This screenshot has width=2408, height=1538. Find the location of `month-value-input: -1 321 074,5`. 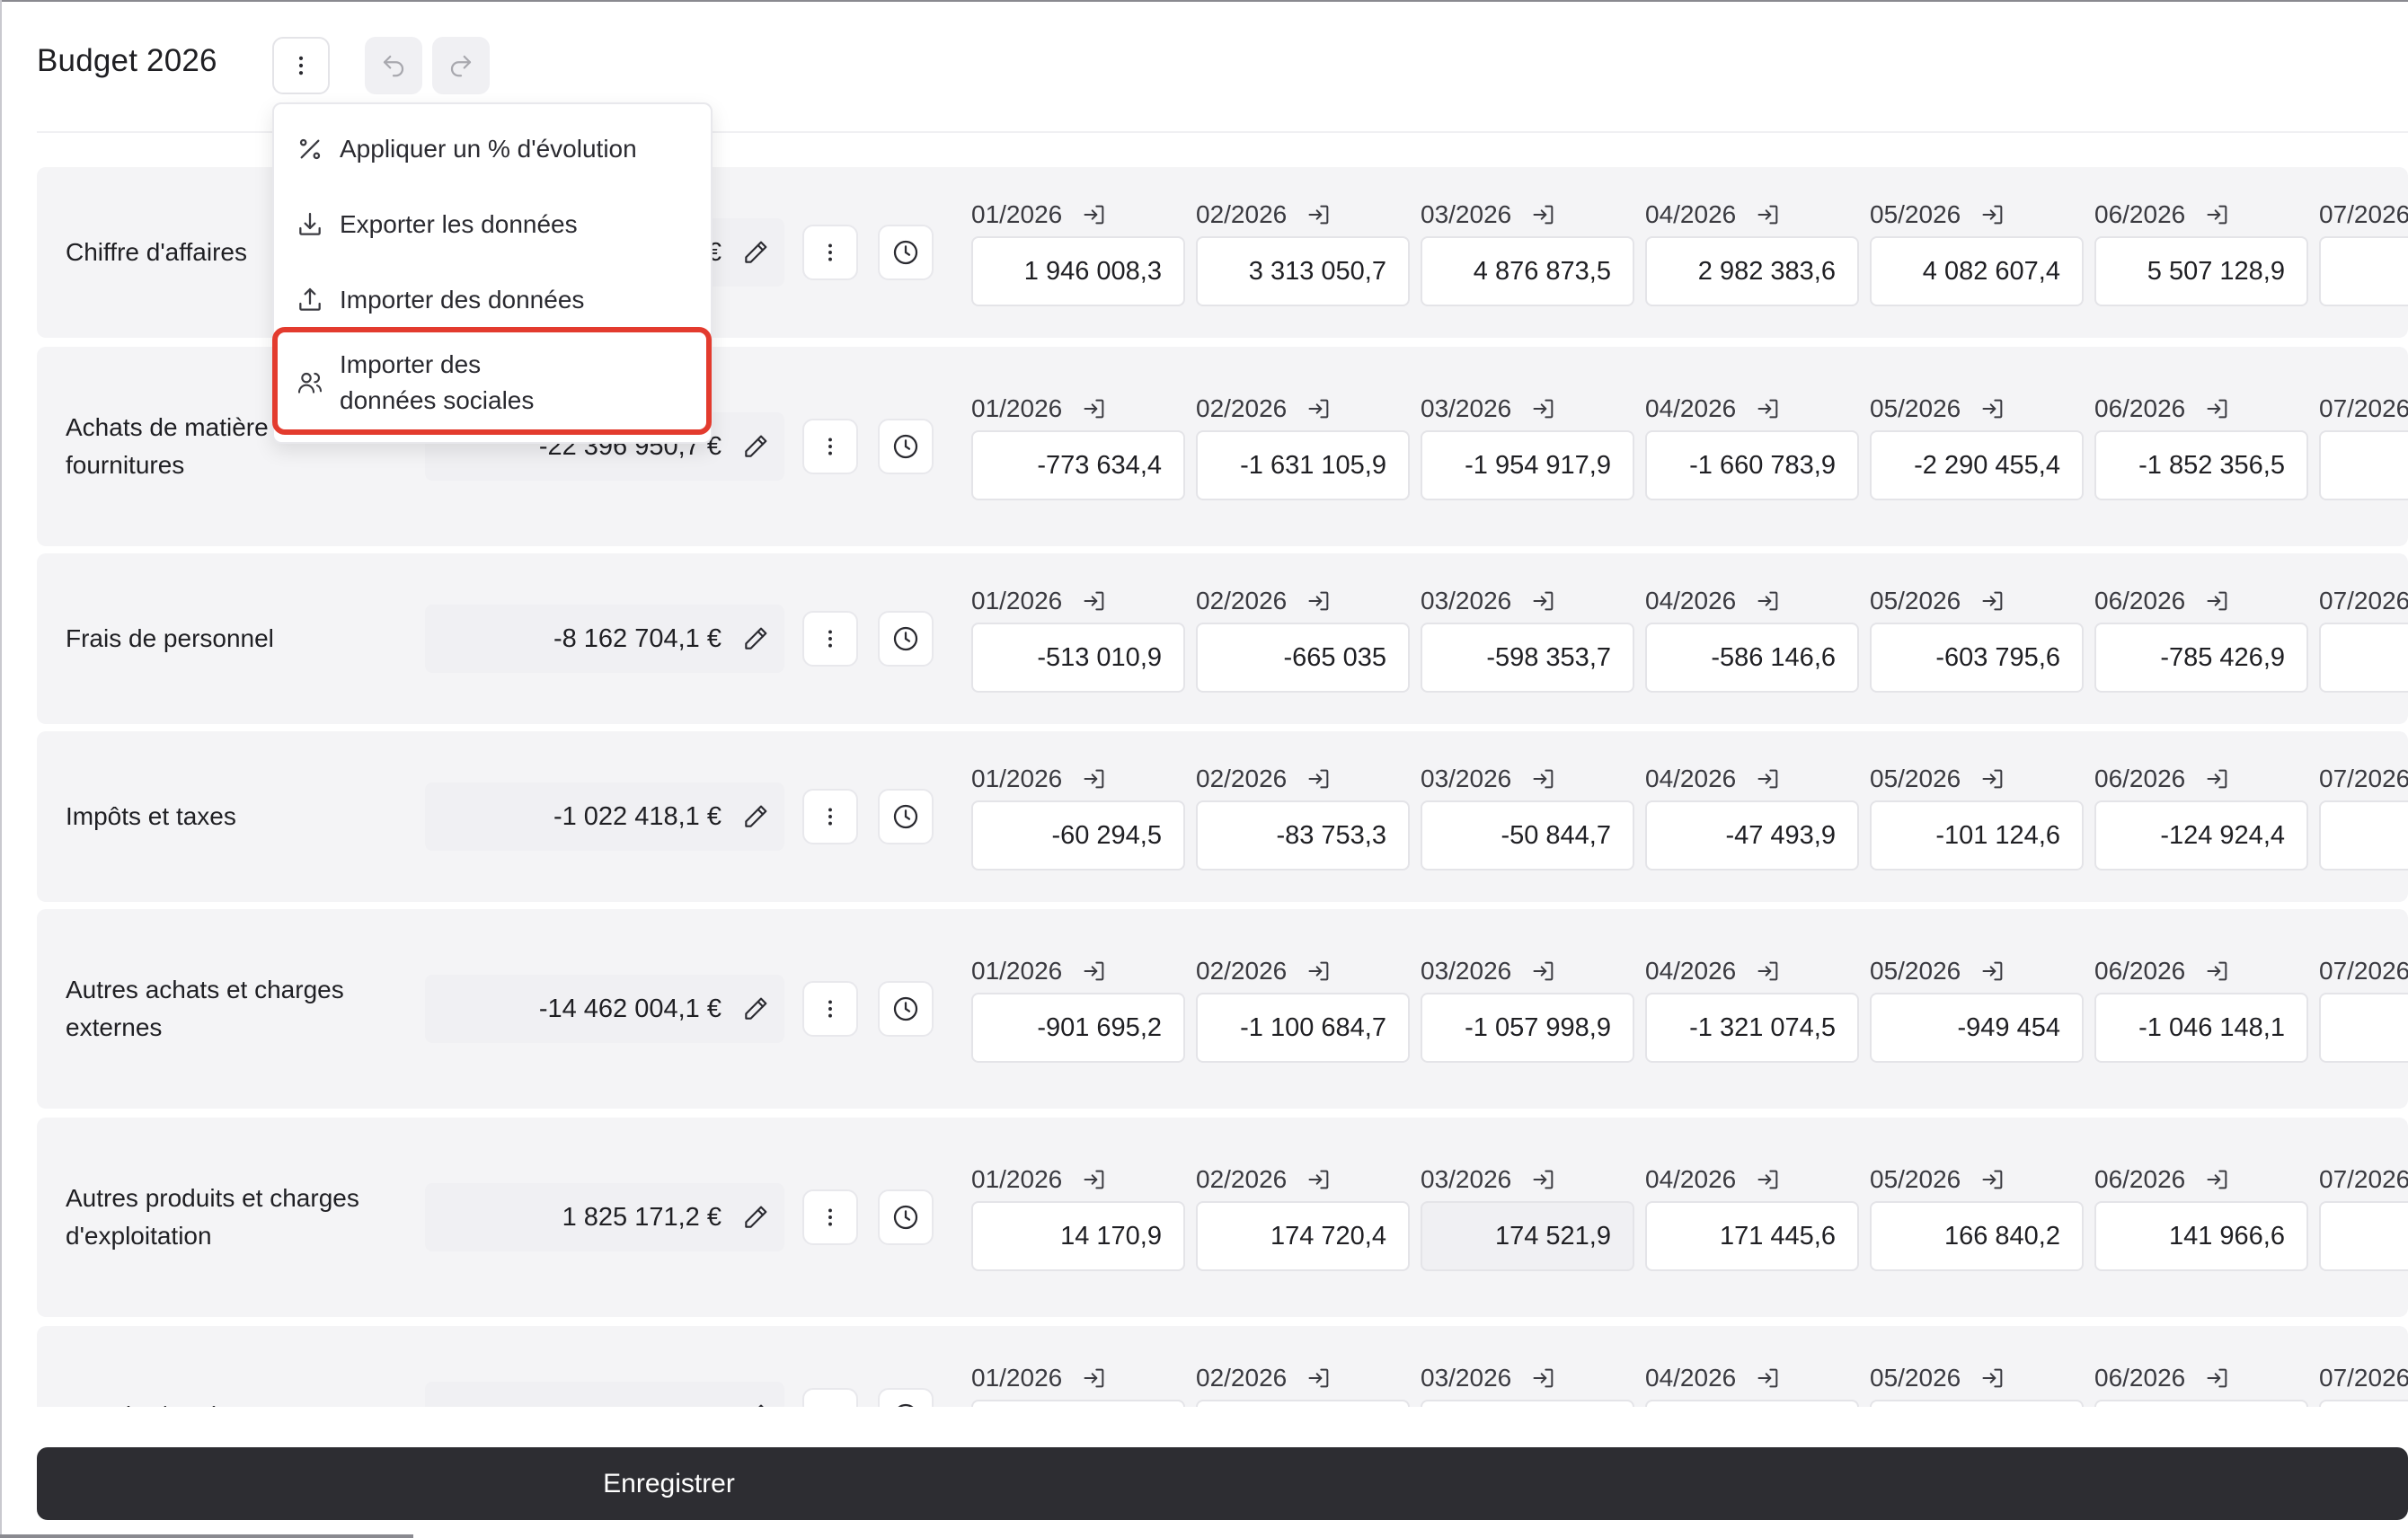

month-value-input: -1 321 074,5 is located at coordinates (1752, 1028).